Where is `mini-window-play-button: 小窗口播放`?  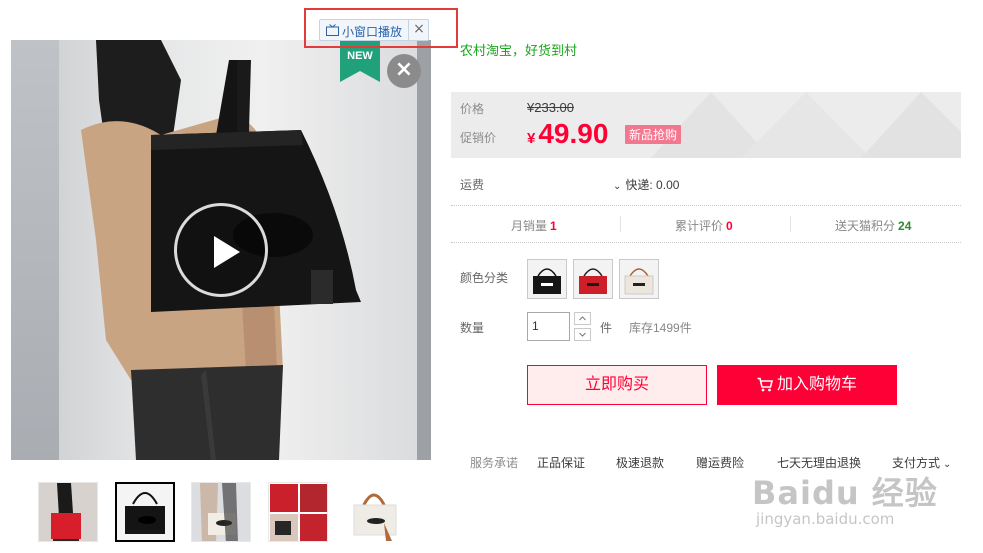 mini-window-play-button: 小窗口播放 is located at coordinates (372, 31).